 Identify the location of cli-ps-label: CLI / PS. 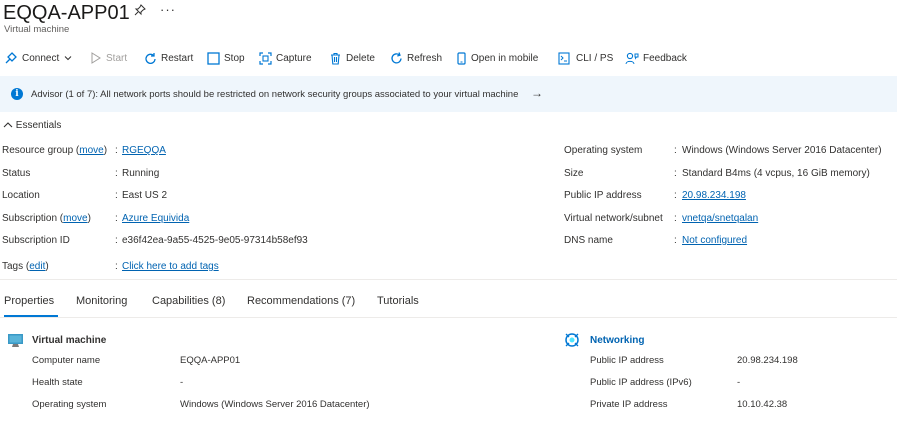
(595, 58).